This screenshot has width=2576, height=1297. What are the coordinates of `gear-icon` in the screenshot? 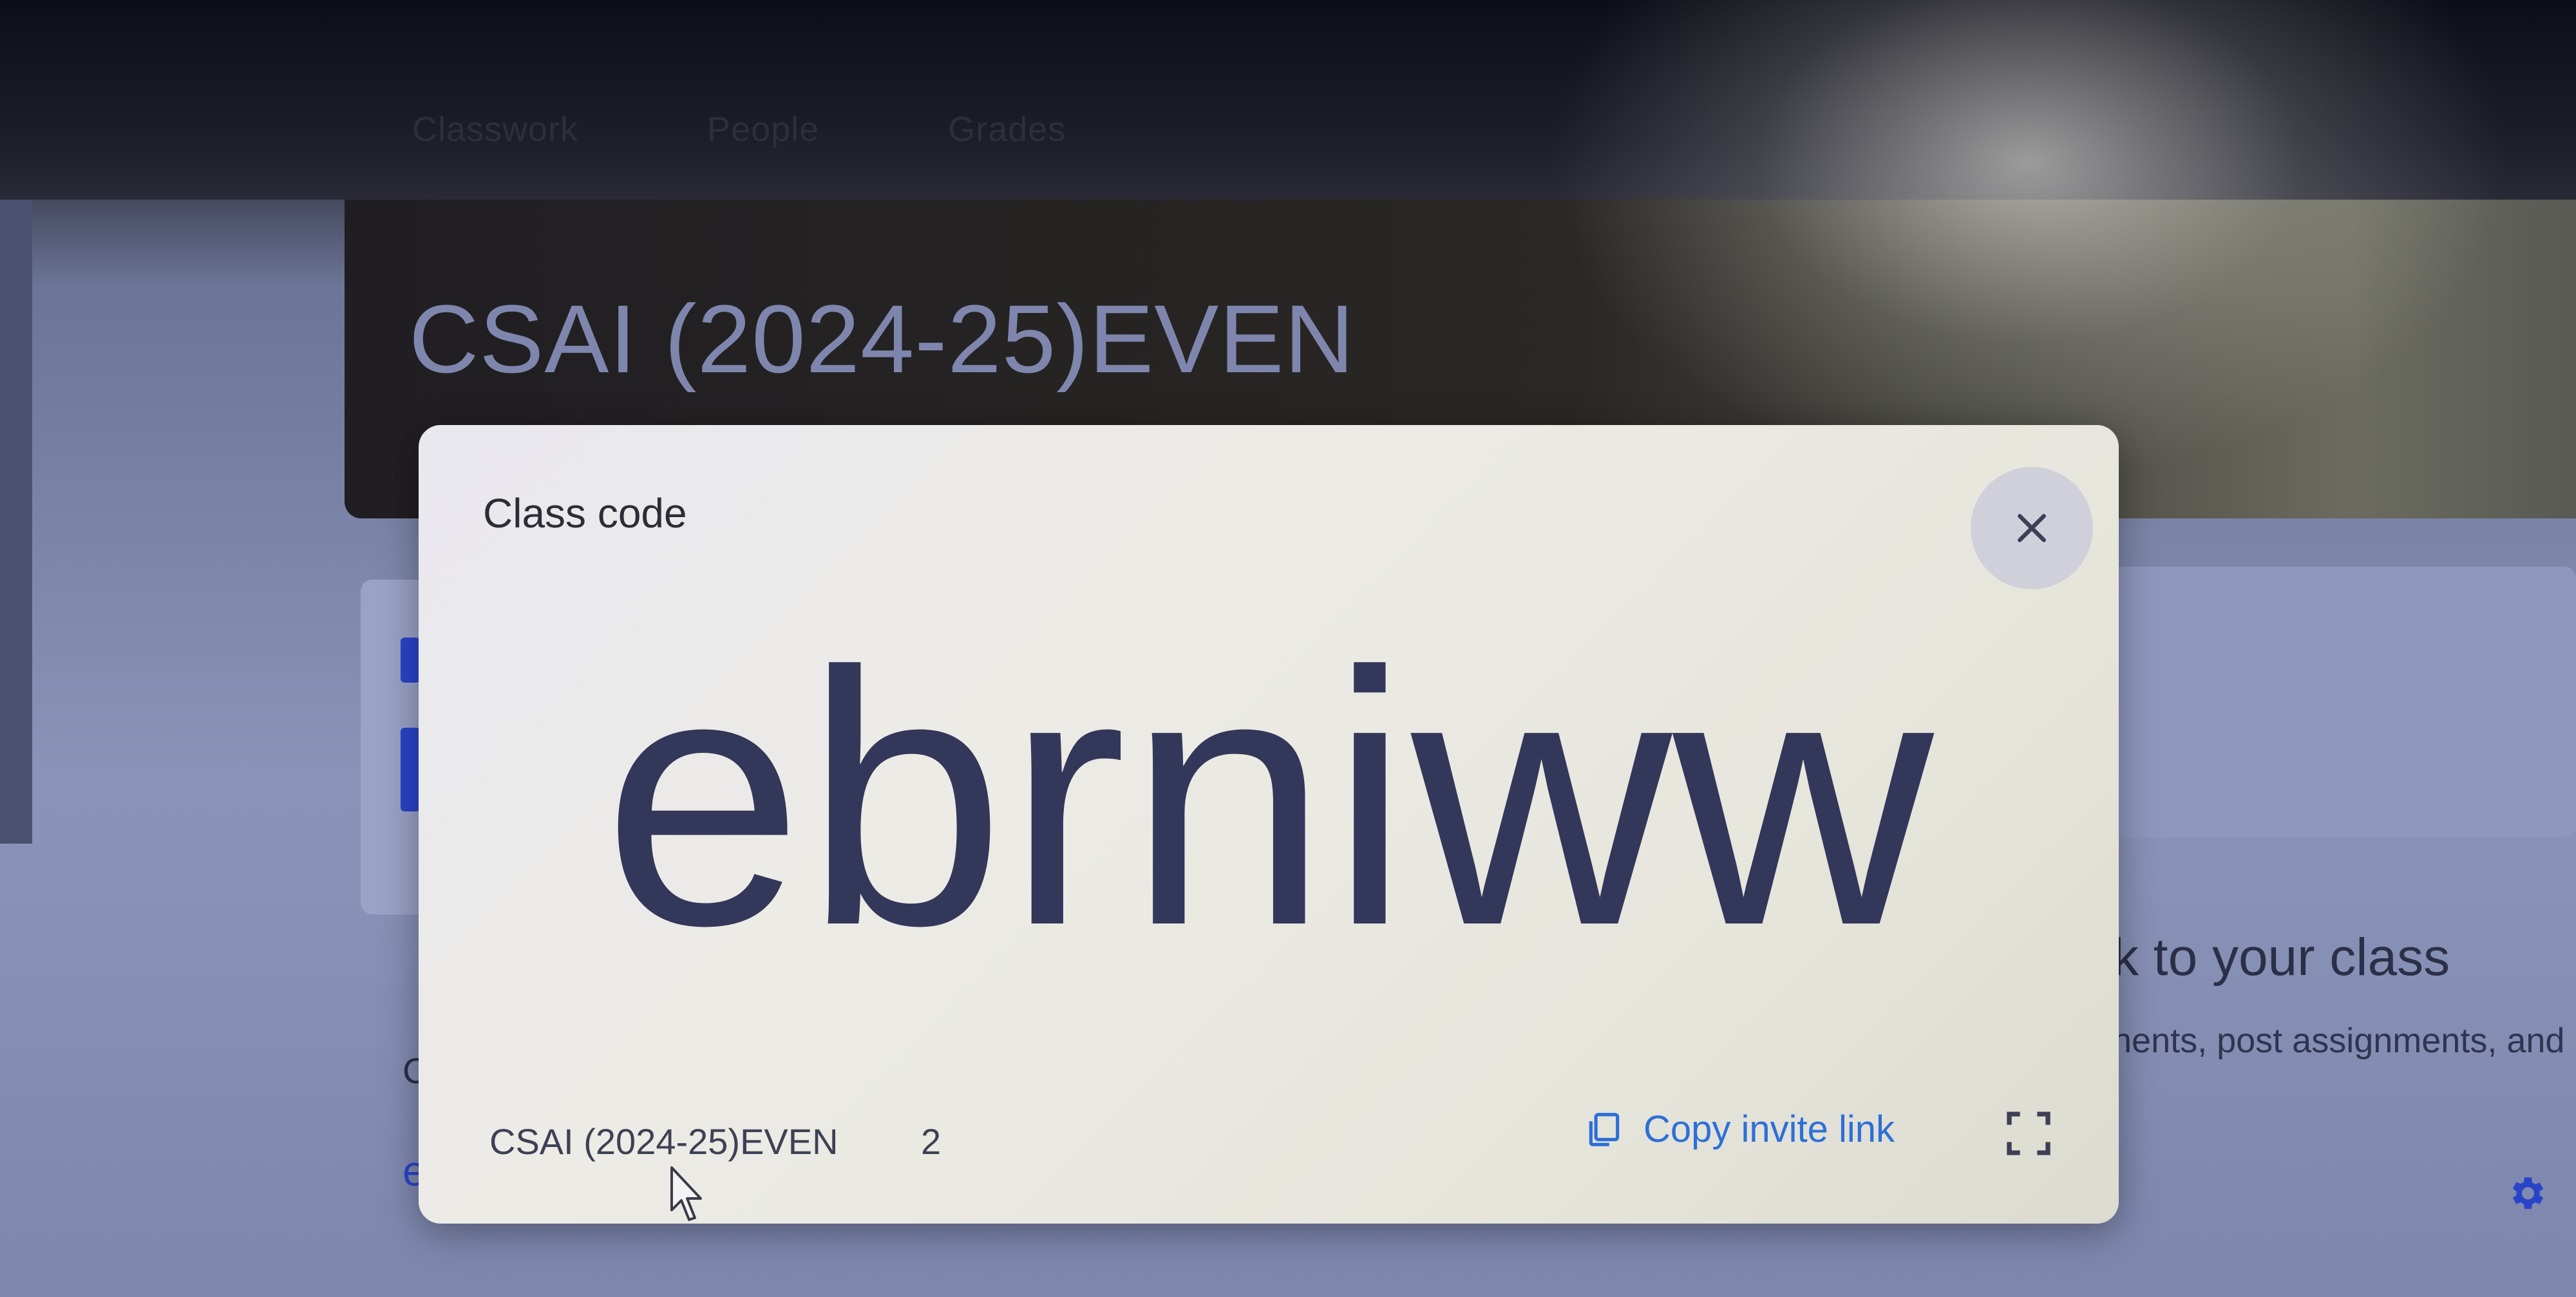 It's located at (2526, 1193).